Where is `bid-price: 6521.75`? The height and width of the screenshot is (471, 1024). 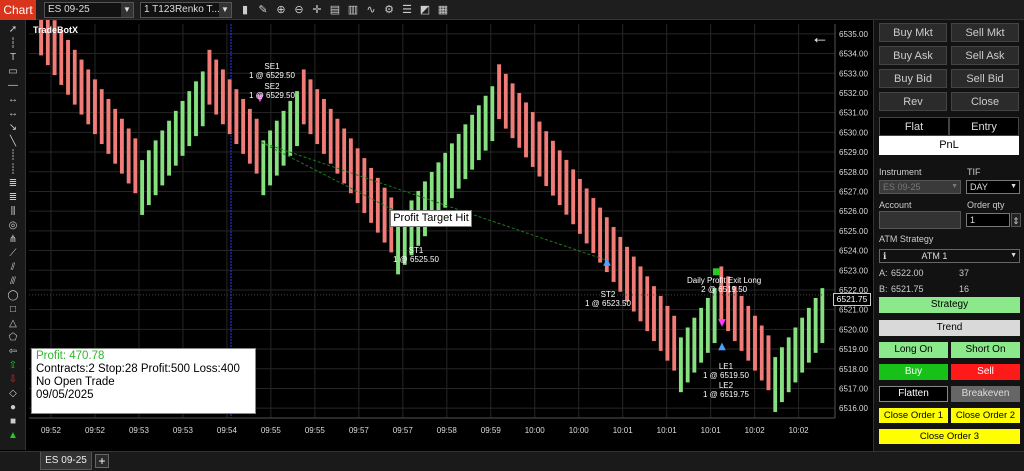
bid-price: 6521.75 is located at coordinates (907, 289).